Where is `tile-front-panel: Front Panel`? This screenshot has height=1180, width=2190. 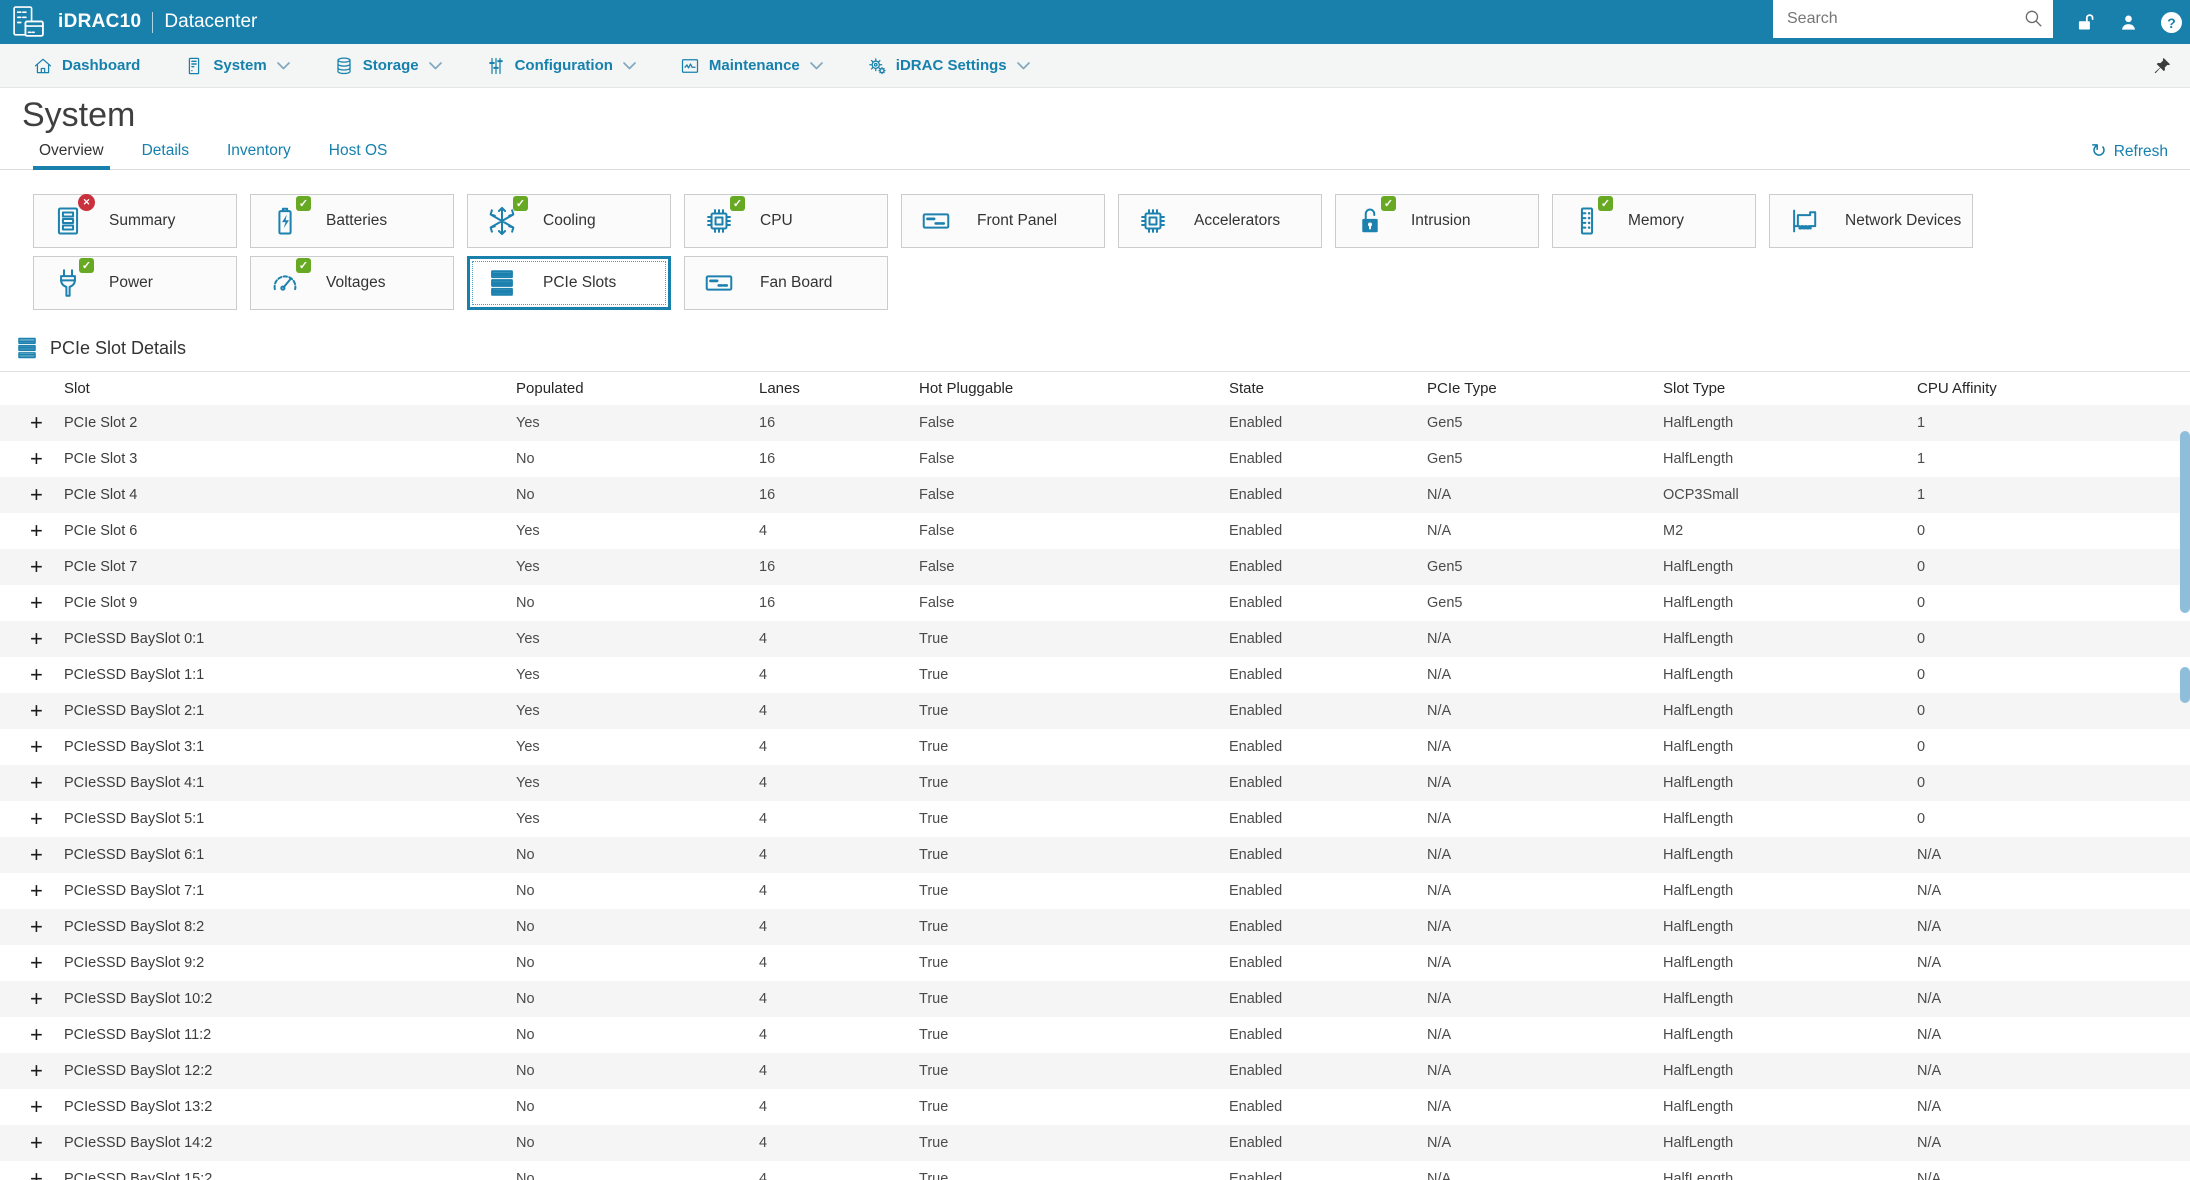
tile-front-panel: Front Panel is located at coordinates (1003, 221).